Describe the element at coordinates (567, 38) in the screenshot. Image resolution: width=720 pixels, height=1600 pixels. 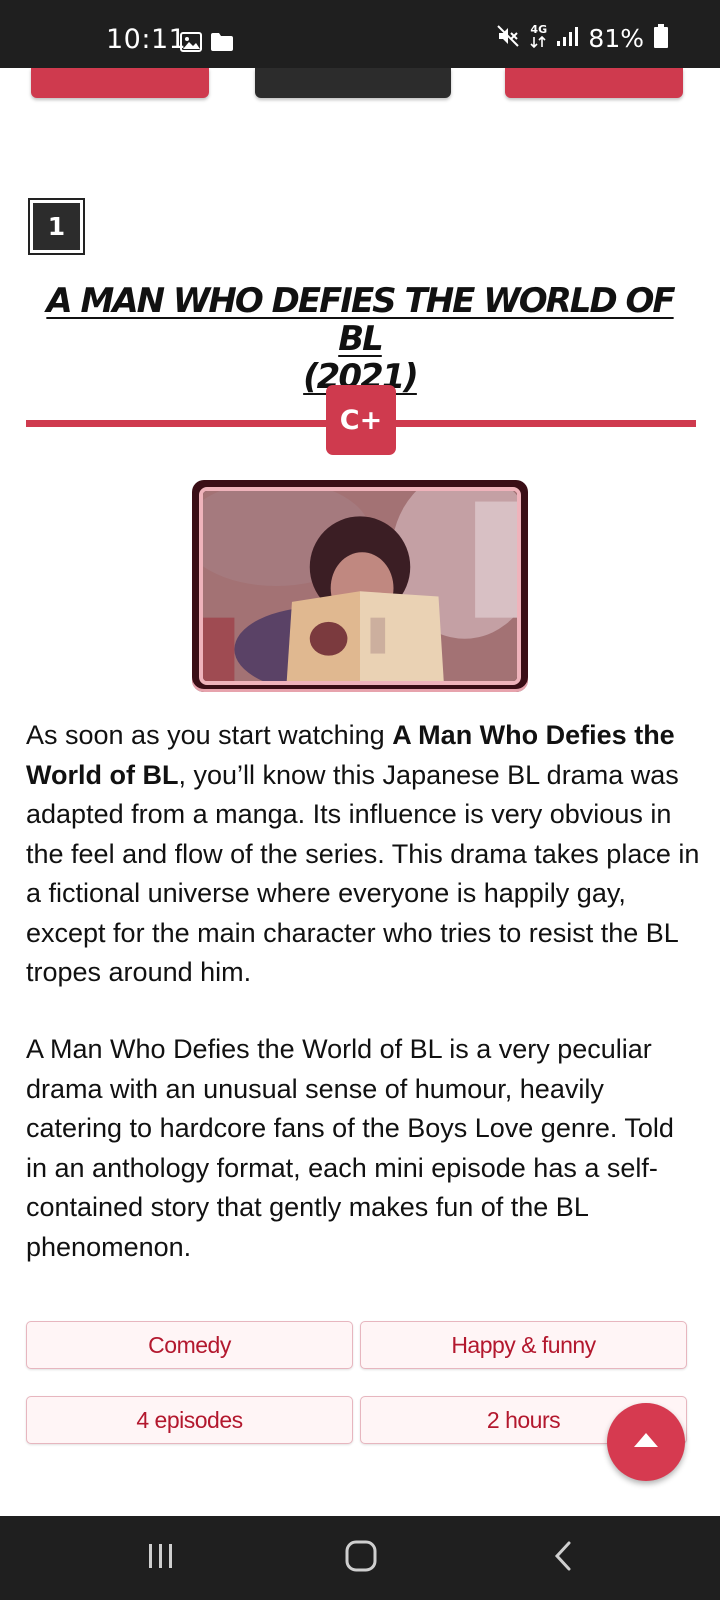
I see `signal-icon` at that location.